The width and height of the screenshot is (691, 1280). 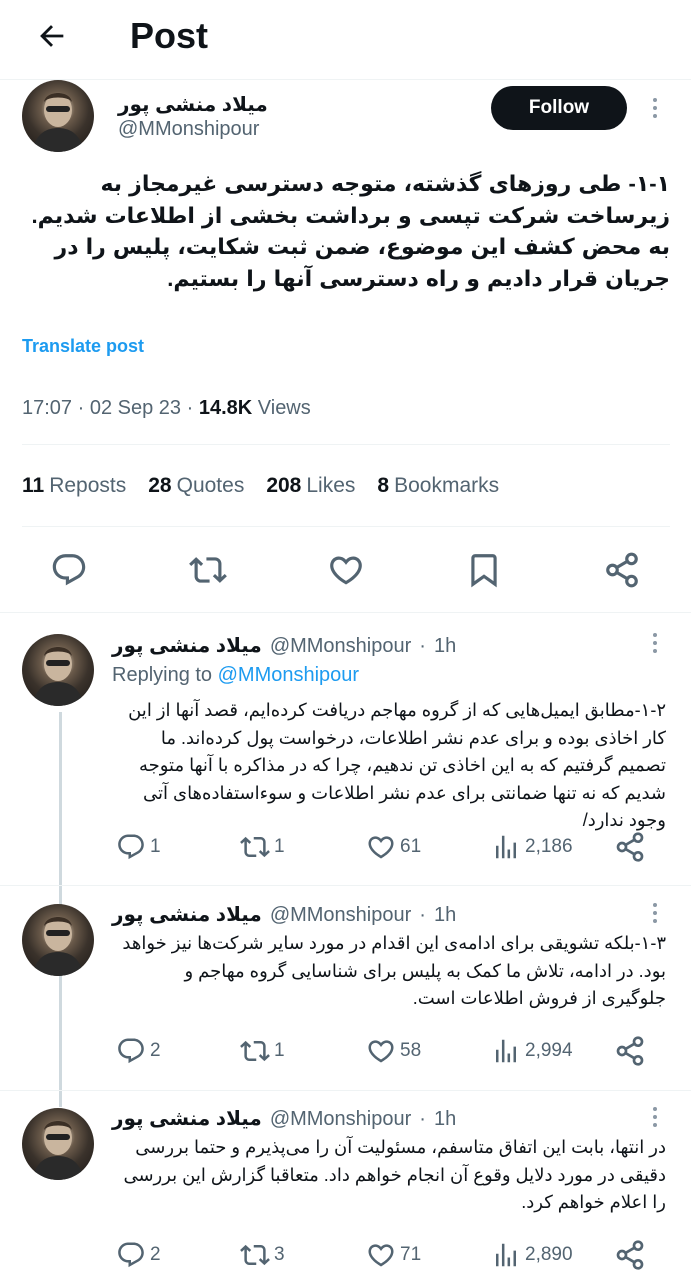 I want to click on views-button: 2,186, so click(x=532, y=847).